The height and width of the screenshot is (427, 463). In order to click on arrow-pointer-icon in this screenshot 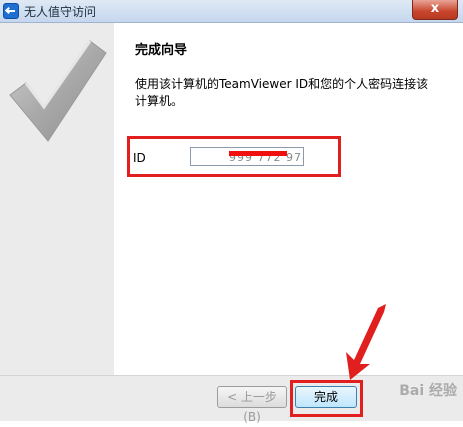, I will do `click(366, 342)`.